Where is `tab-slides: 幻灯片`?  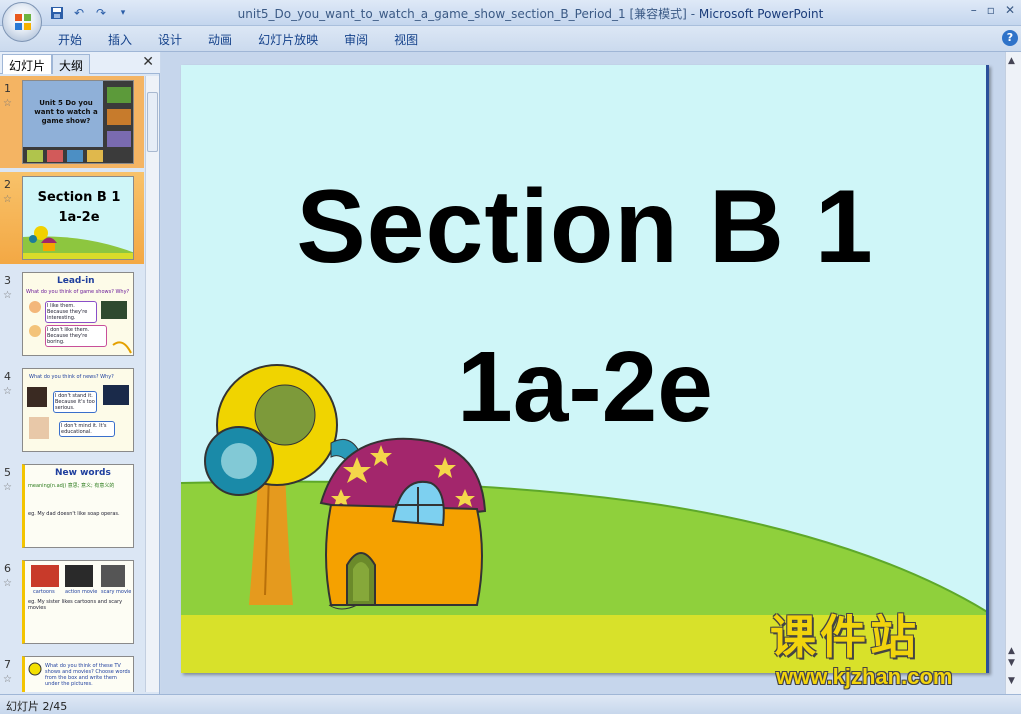
tab-slides: 幻灯片 is located at coordinates (27, 64).